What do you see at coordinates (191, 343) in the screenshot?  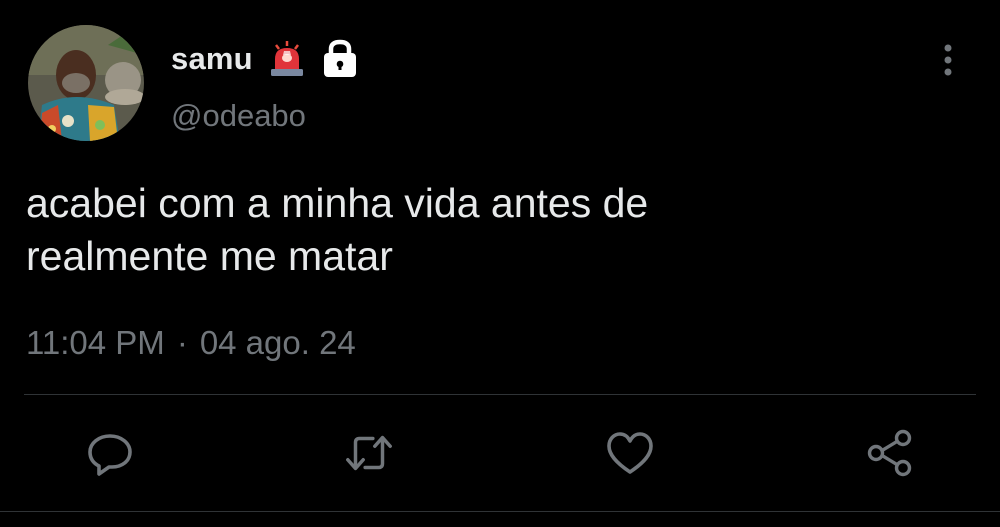 I see `tweet-timestamp: 11:04 PM · 04 ago. 24` at bounding box center [191, 343].